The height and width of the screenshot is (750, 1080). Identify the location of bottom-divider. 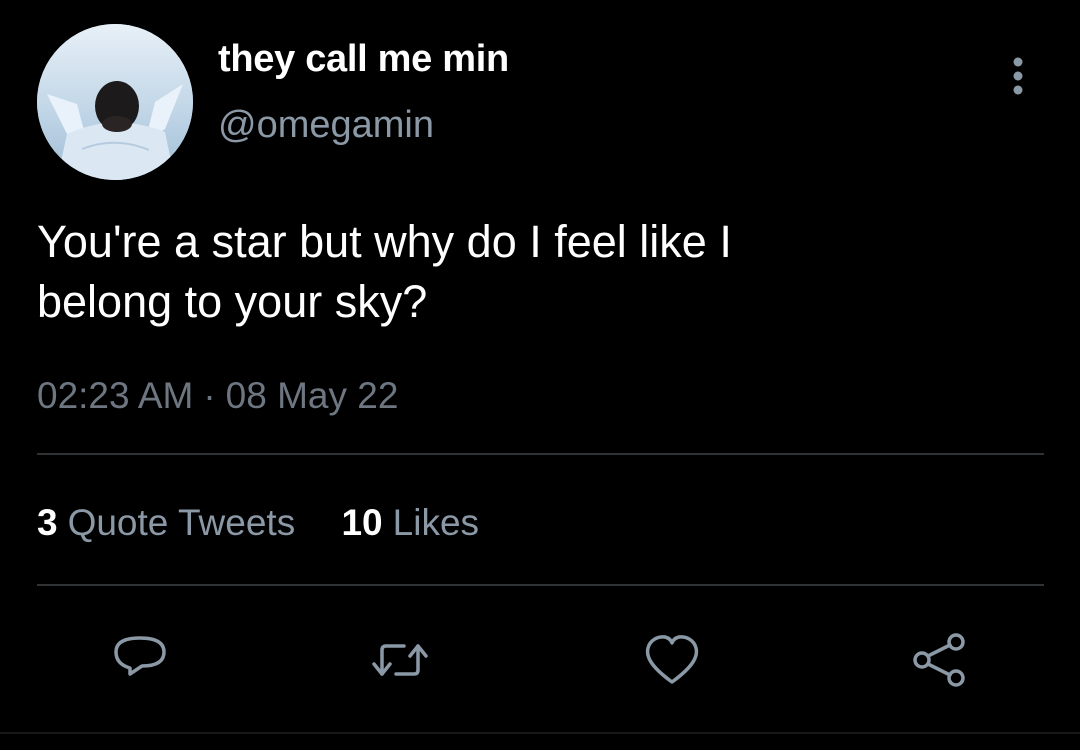
(540, 733).